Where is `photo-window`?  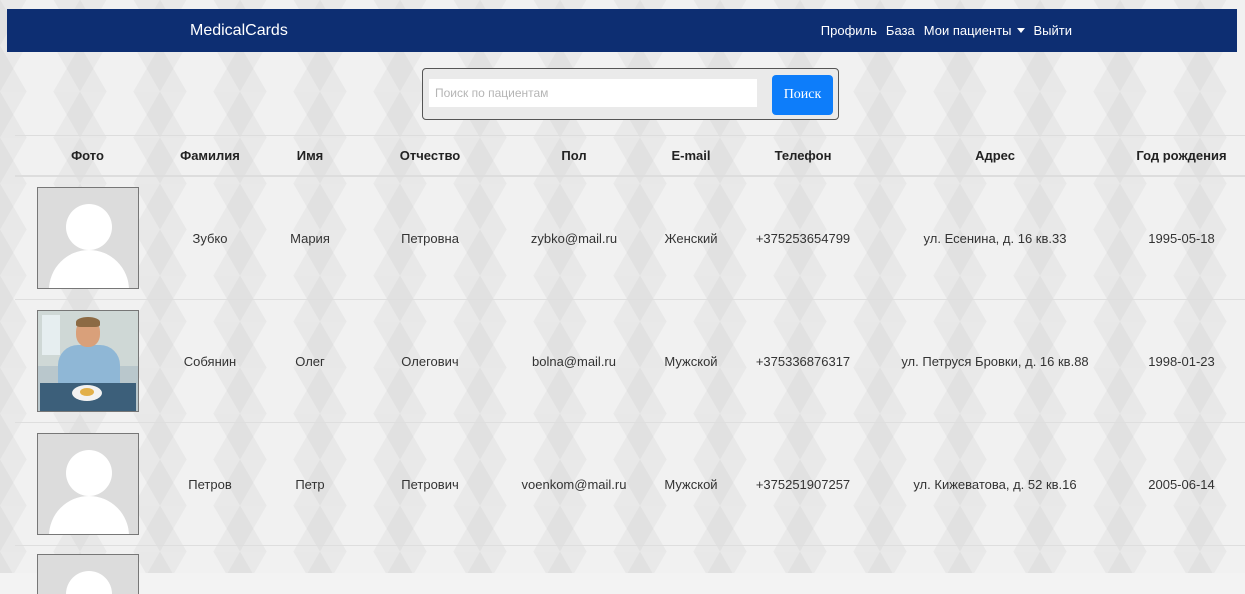
photo-window is located at coordinates (51, 335).